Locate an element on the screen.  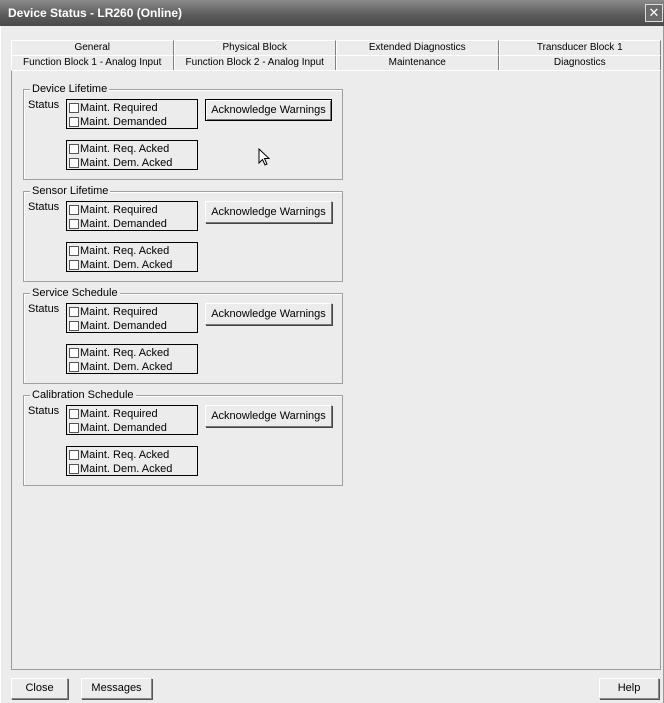
title-bar: Device Status - LR260 (Online) ✕ is located at coordinates (332, 13).